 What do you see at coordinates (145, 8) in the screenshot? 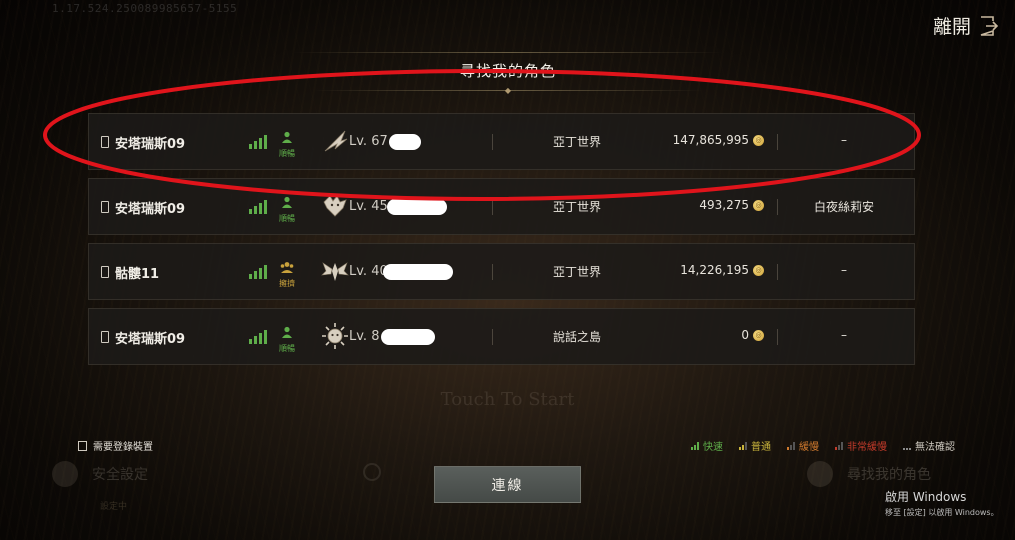
I see `version-text: 1.17.524.250089985657-5155` at bounding box center [145, 8].